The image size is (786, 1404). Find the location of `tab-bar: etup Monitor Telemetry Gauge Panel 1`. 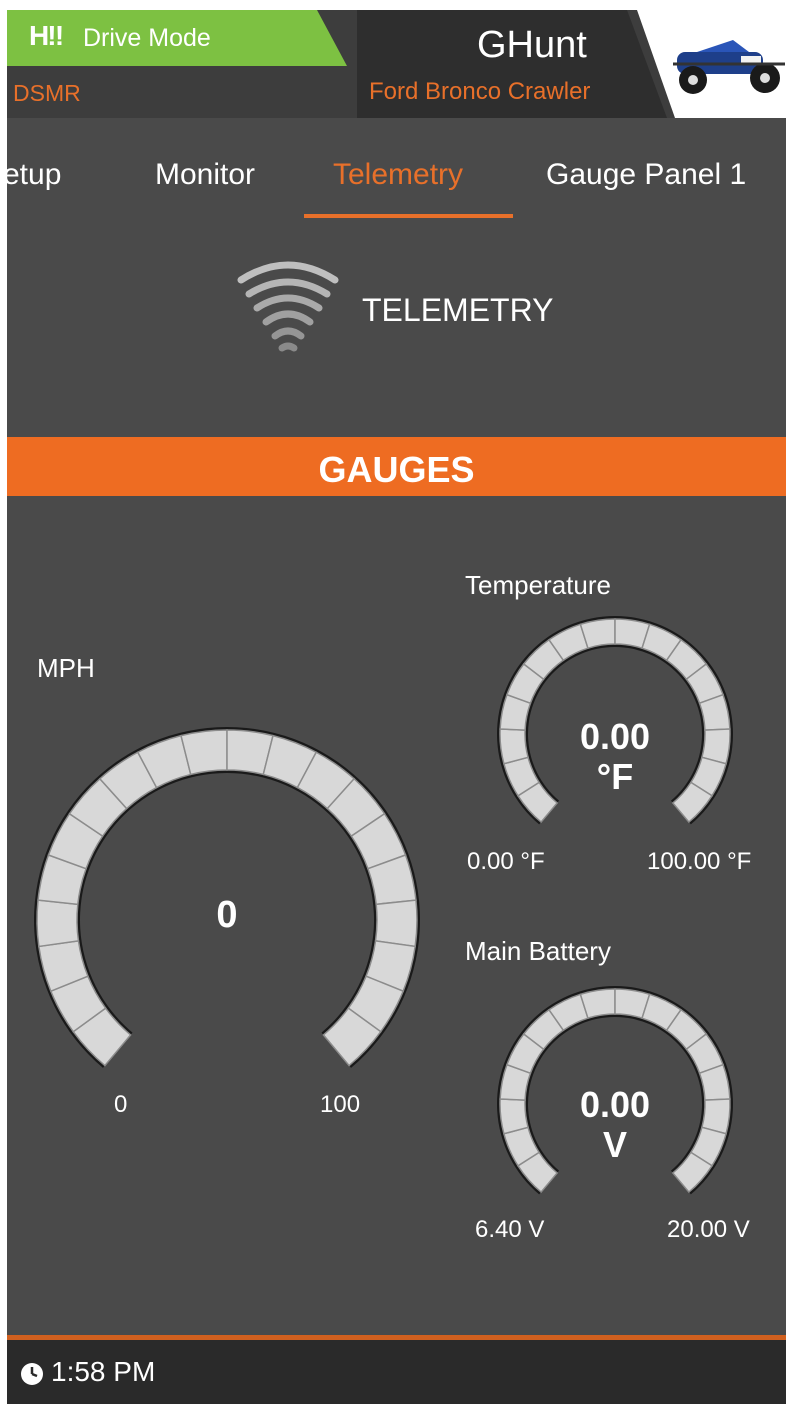

tab-bar: etup Monitor Telemetry Gauge Panel 1 is located at coordinates (396, 172).